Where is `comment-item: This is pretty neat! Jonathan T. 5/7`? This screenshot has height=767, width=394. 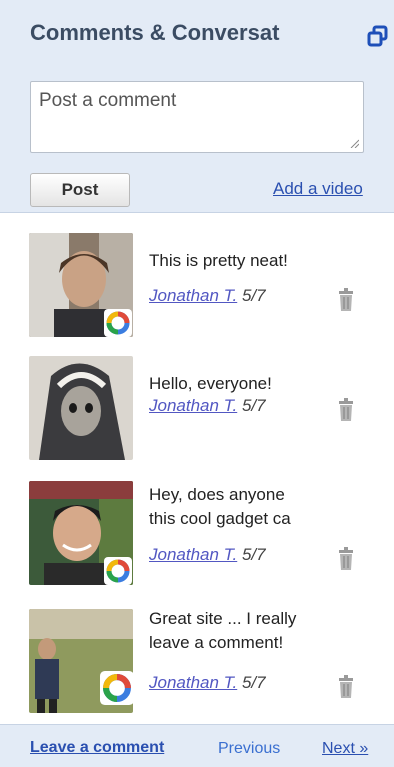 comment-item: This is pretty neat! Jonathan T. 5/7 is located at coordinates (197, 288).